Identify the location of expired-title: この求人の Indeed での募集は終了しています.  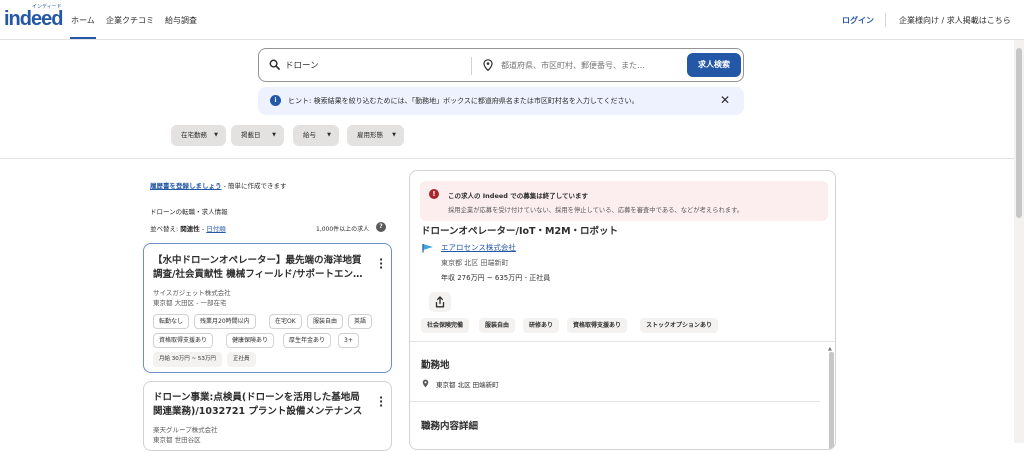
(518, 196).